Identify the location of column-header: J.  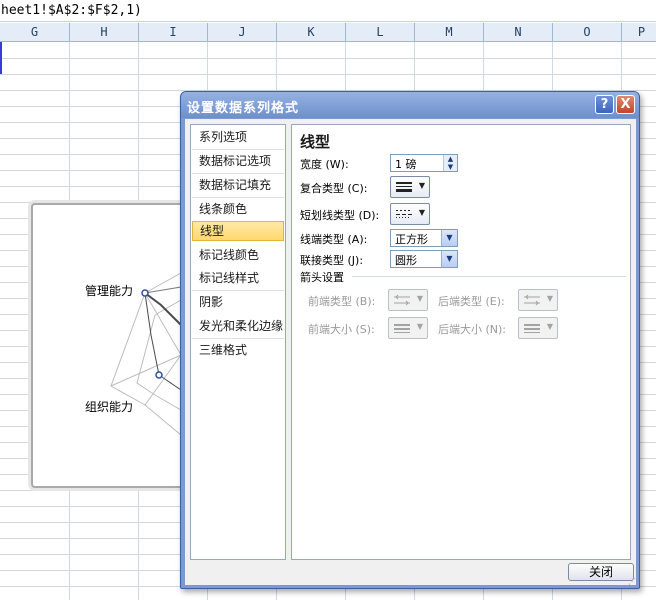
(242, 32).